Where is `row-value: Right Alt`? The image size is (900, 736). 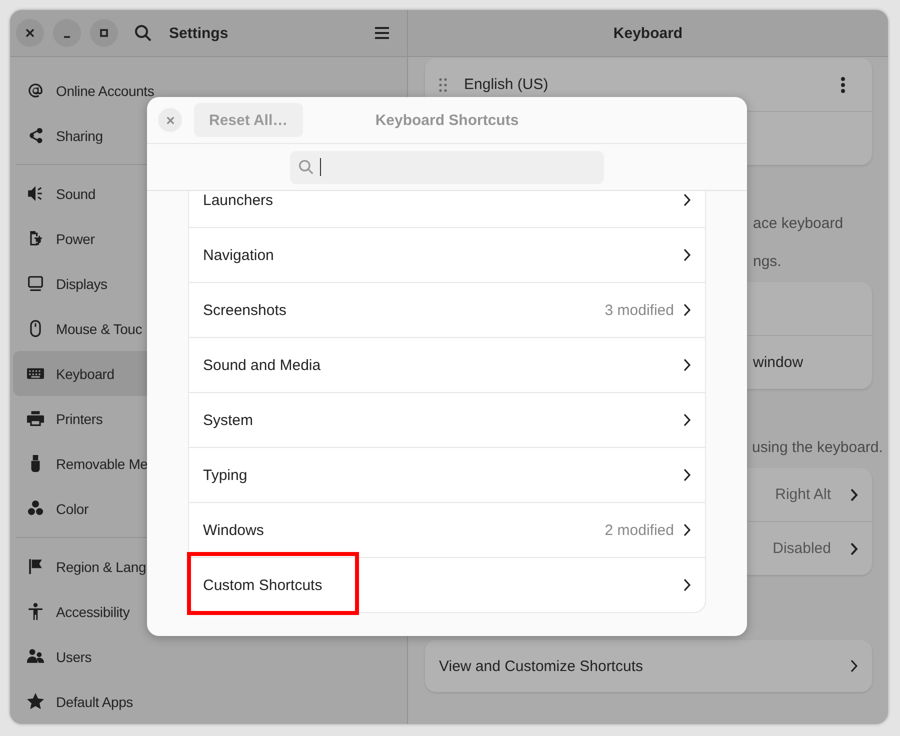 row-value: Right Alt is located at coordinates (803, 494).